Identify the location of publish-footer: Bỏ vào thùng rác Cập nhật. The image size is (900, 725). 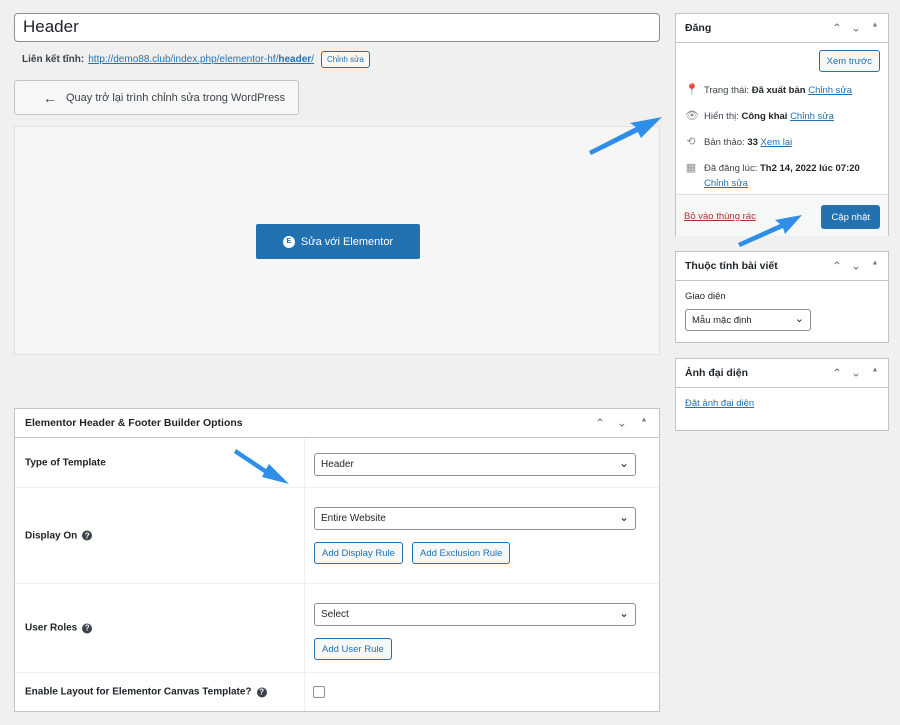
(782, 215).